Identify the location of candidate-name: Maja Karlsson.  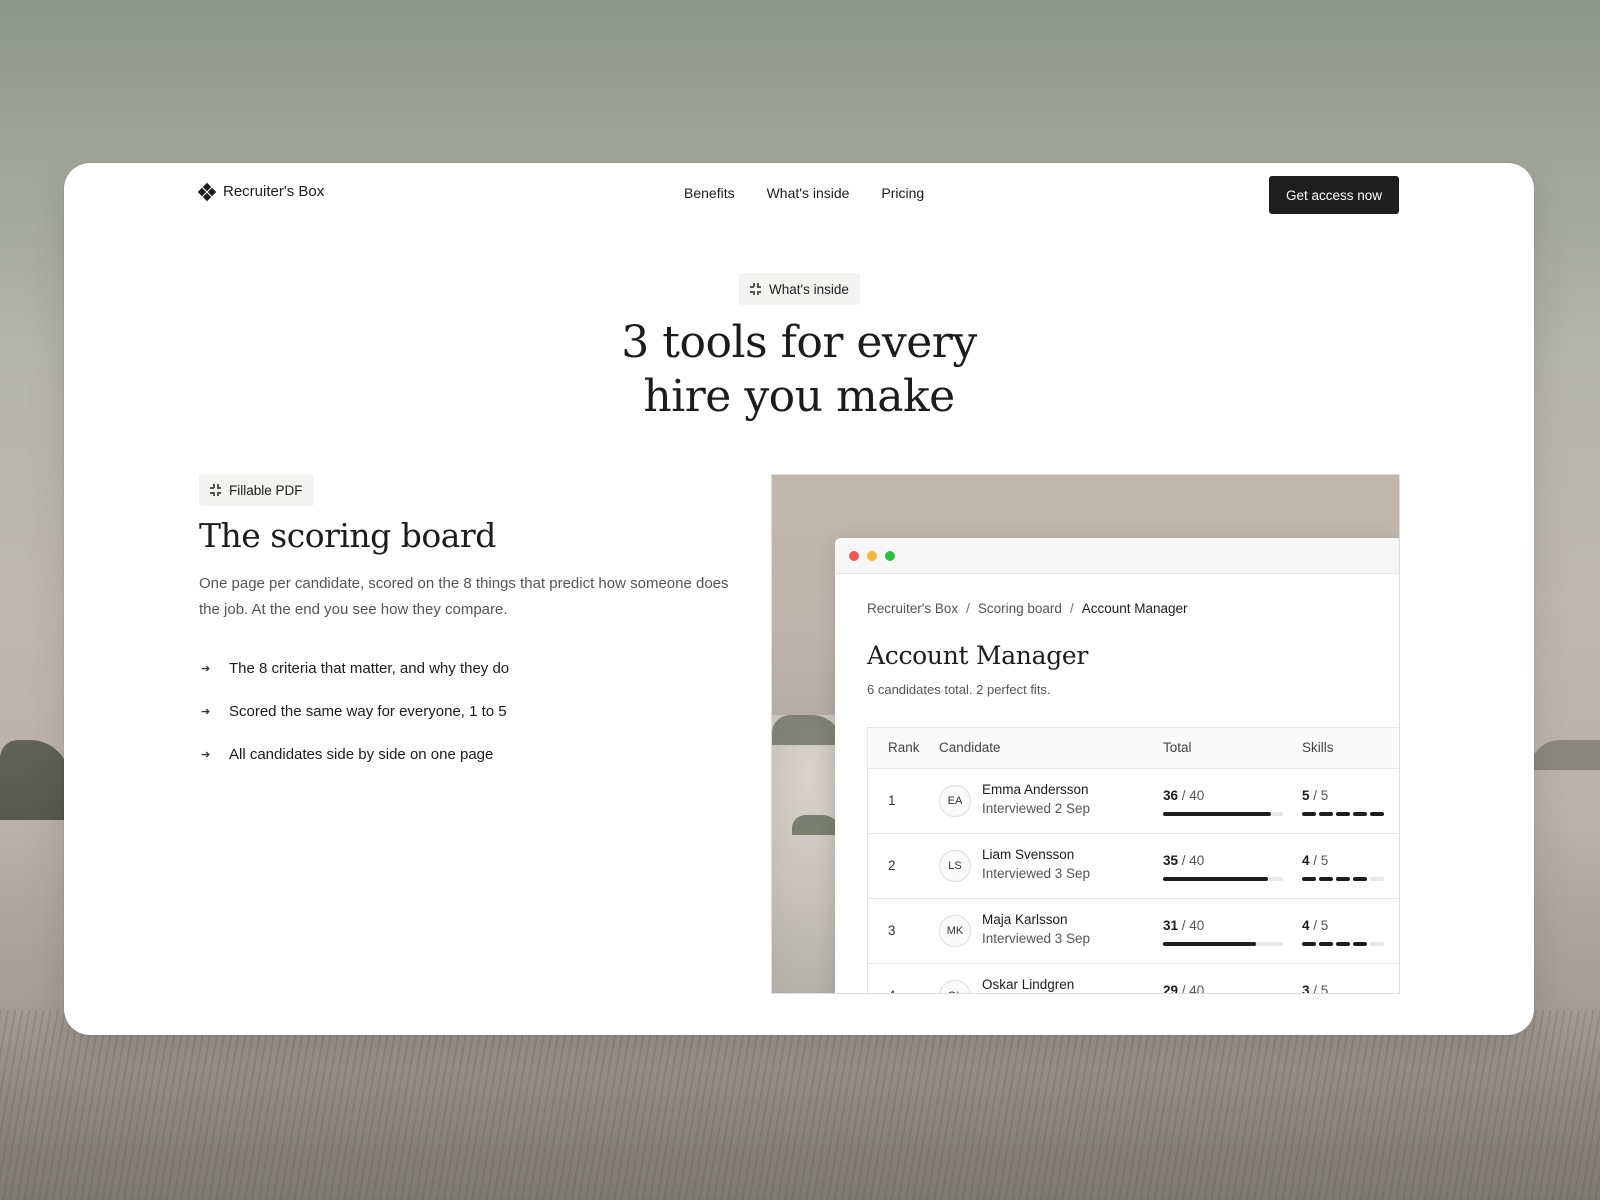
(1025, 919).